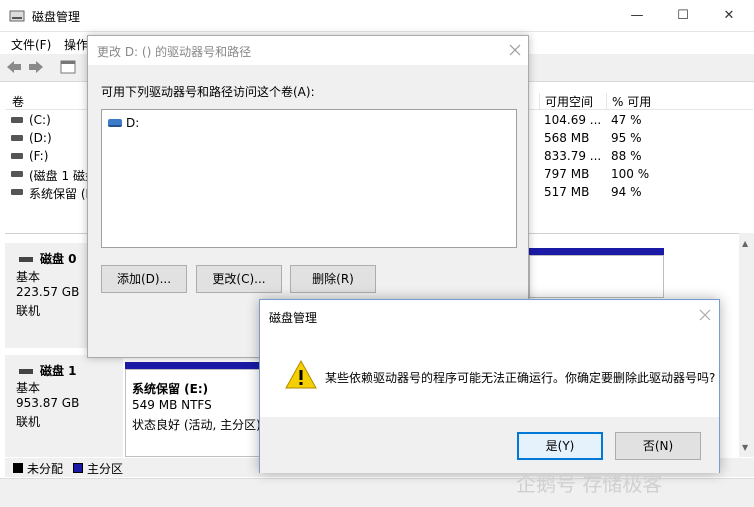 Image resolution: width=754 pixels, height=507 pixels. I want to click on scroll-up-icon: ▲, so click(745, 243).